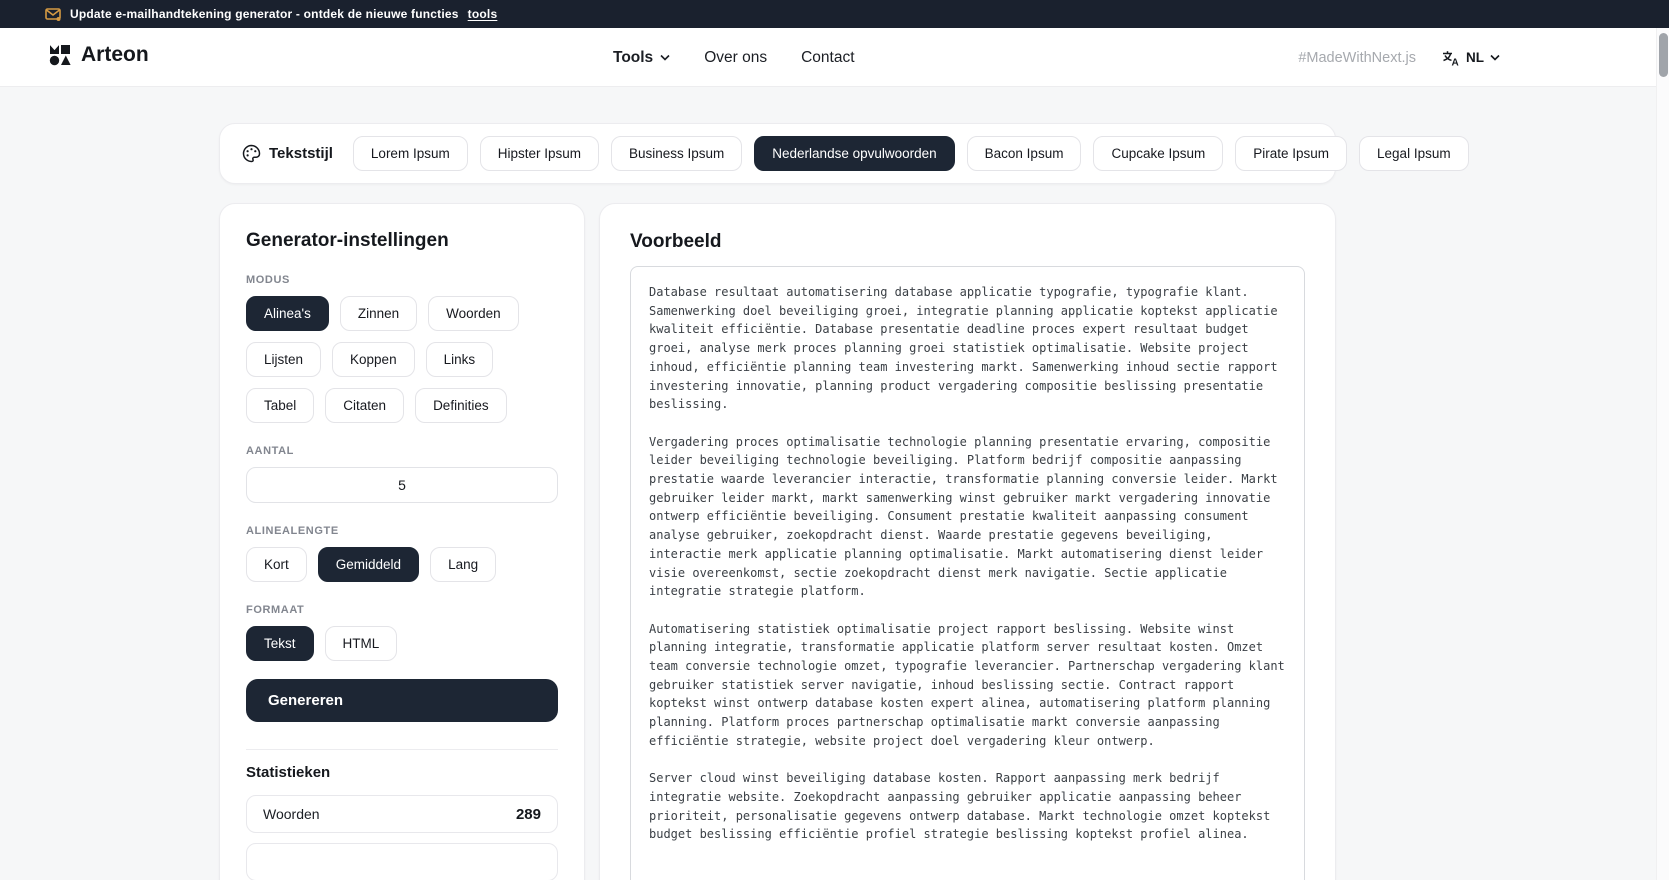 The image size is (1669, 880). What do you see at coordinates (461, 405) in the screenshot?
I see `modus-option-definities: Definities` at bounding box center [461, 405].